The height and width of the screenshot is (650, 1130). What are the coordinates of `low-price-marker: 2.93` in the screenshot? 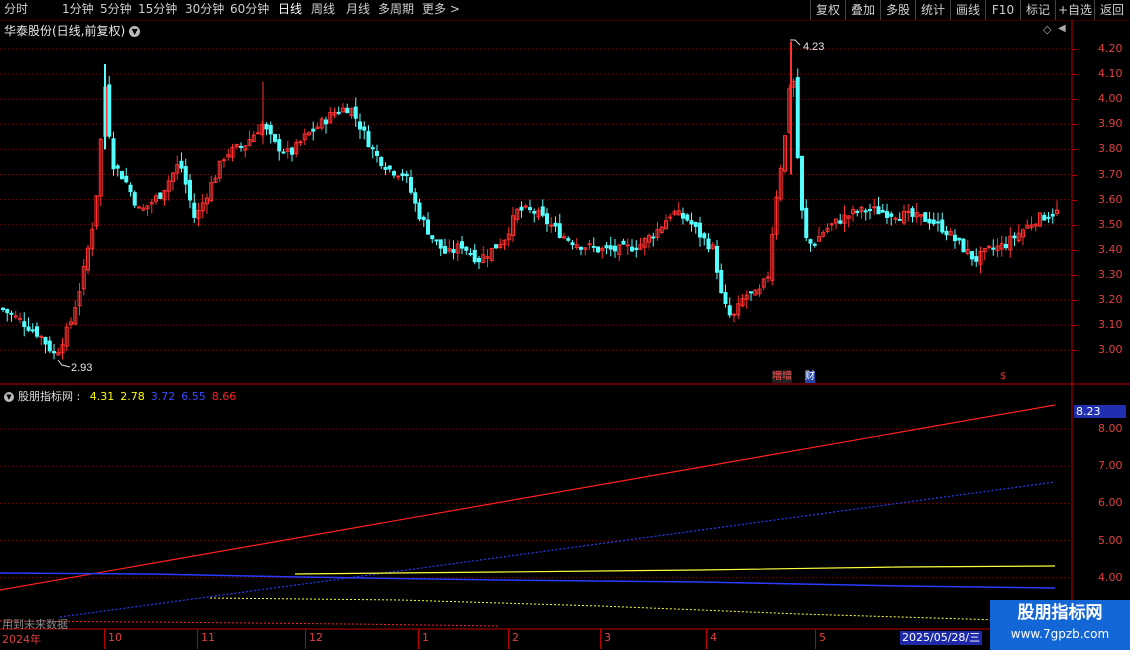 It's located at (74, 366).